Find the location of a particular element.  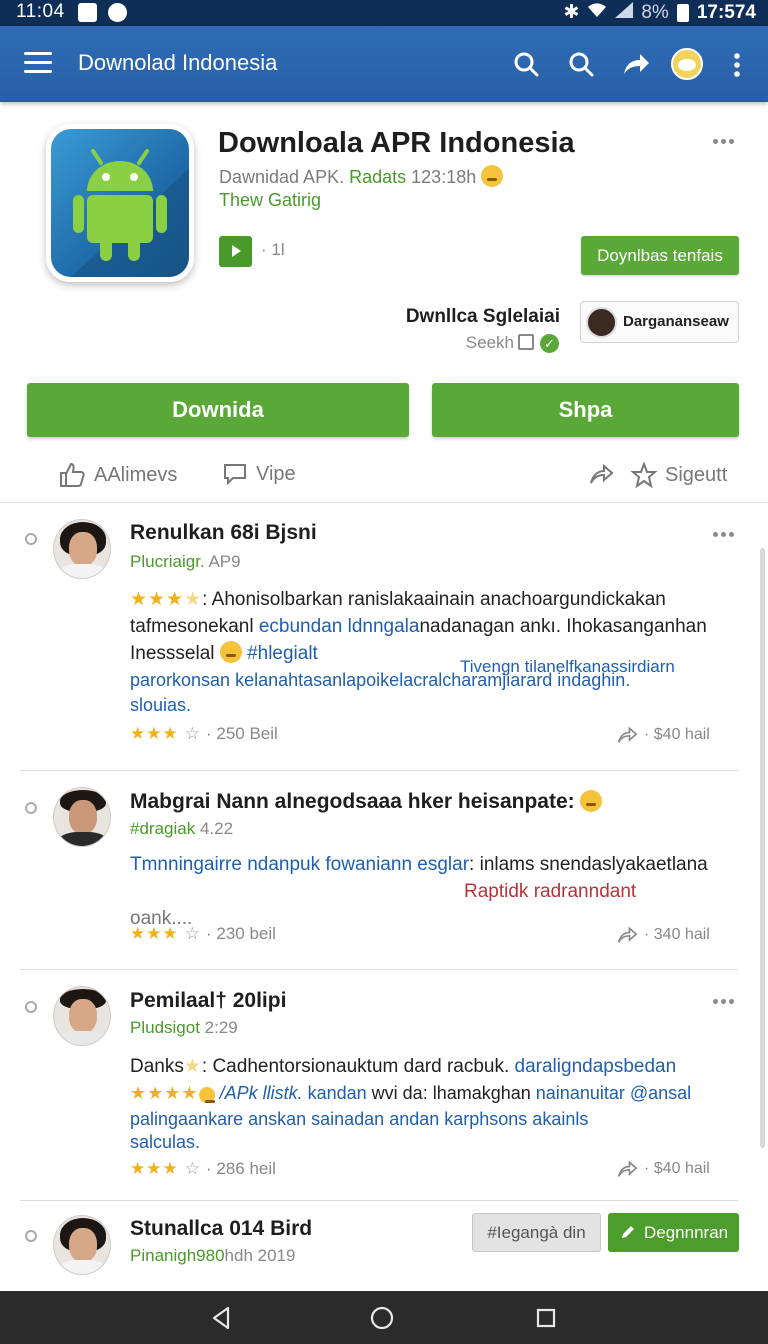

review-line: salculas. is located at coordinates (165, 1142).